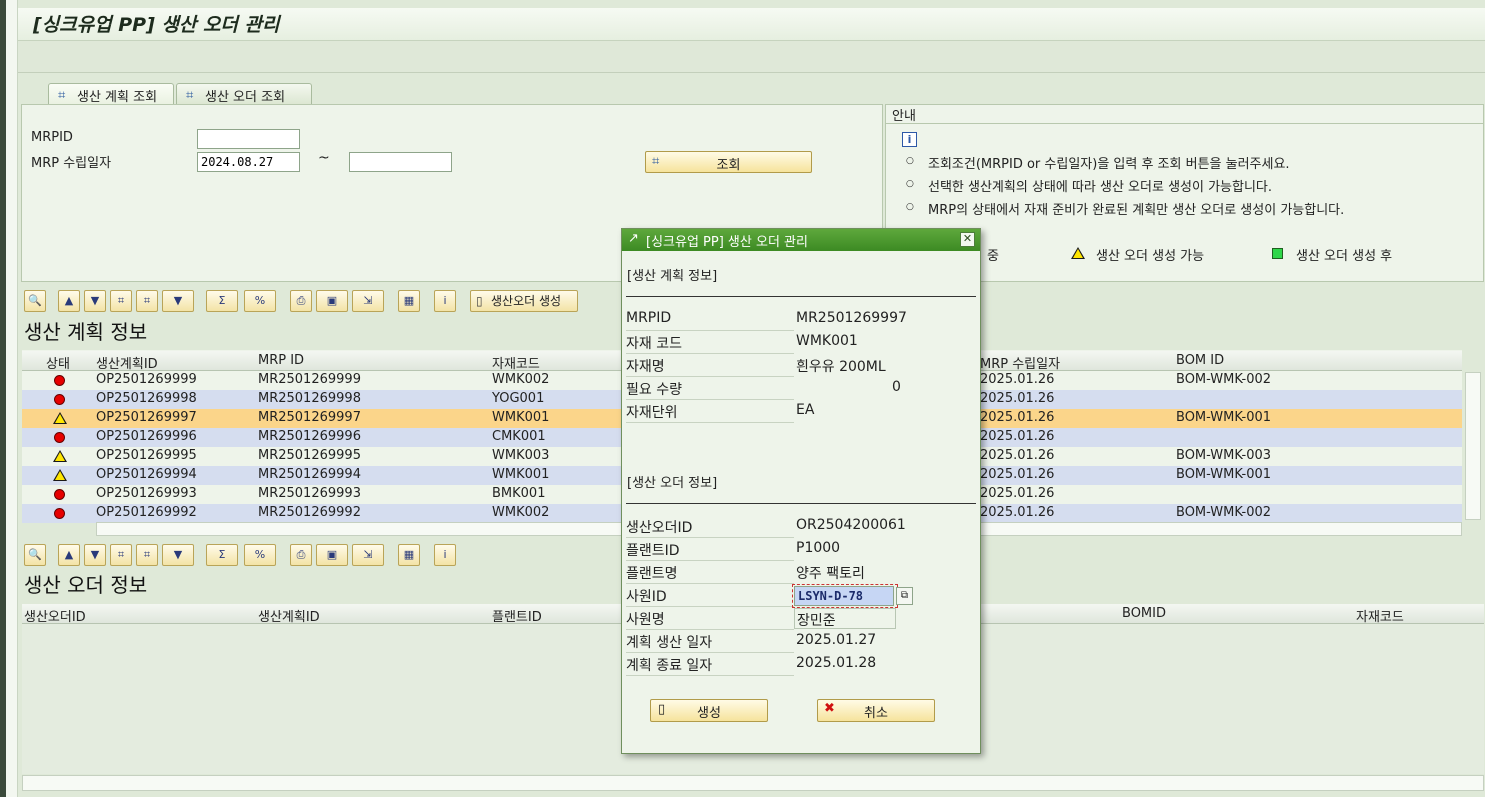 The image size is (1485, 797). I want to click on field-label-material-code: 자재 코드, so click(710, 343).